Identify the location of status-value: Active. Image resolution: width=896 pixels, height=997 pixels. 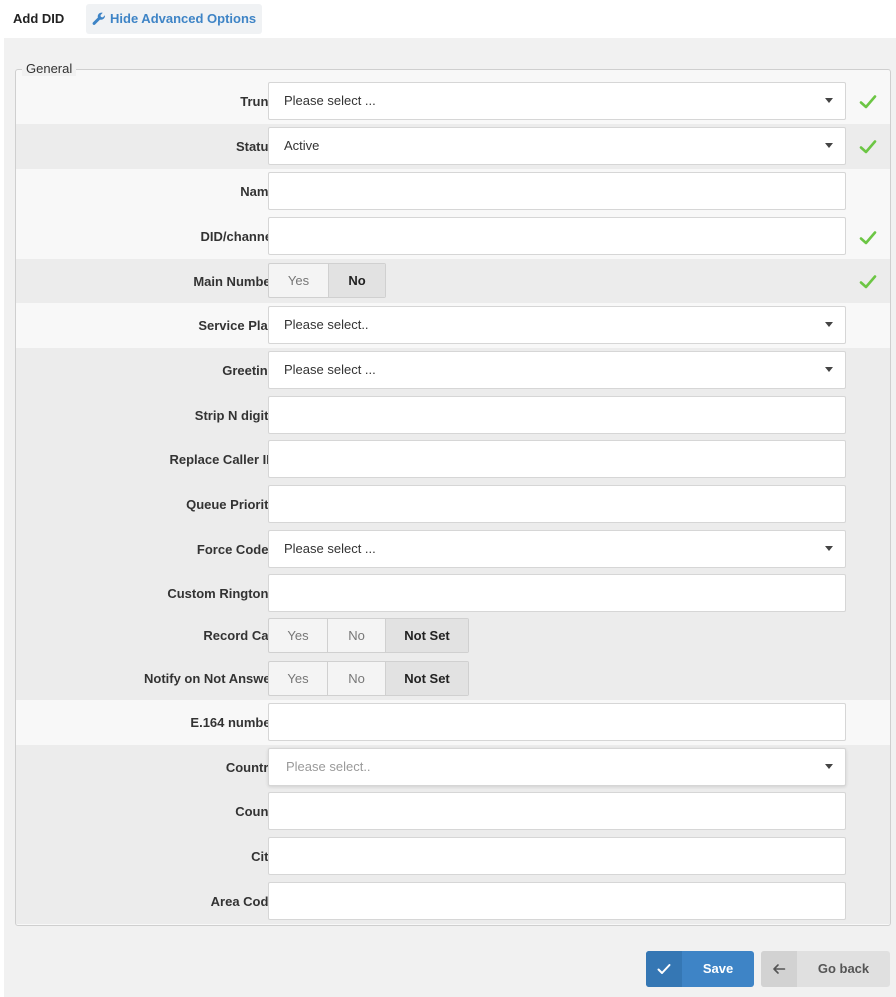
(302, 145).